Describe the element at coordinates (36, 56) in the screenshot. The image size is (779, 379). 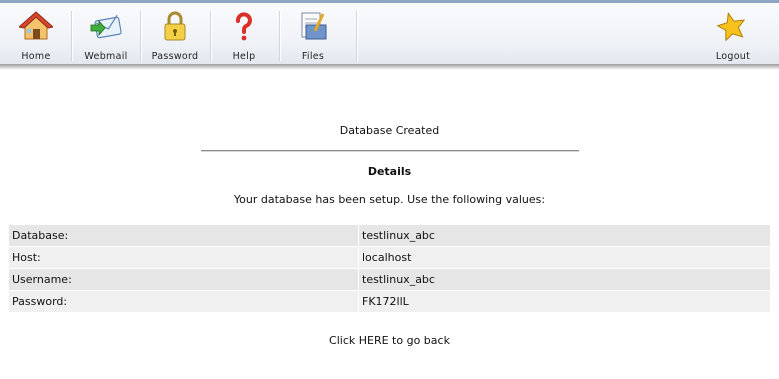
I see `nav-home-label: Home` at that location.